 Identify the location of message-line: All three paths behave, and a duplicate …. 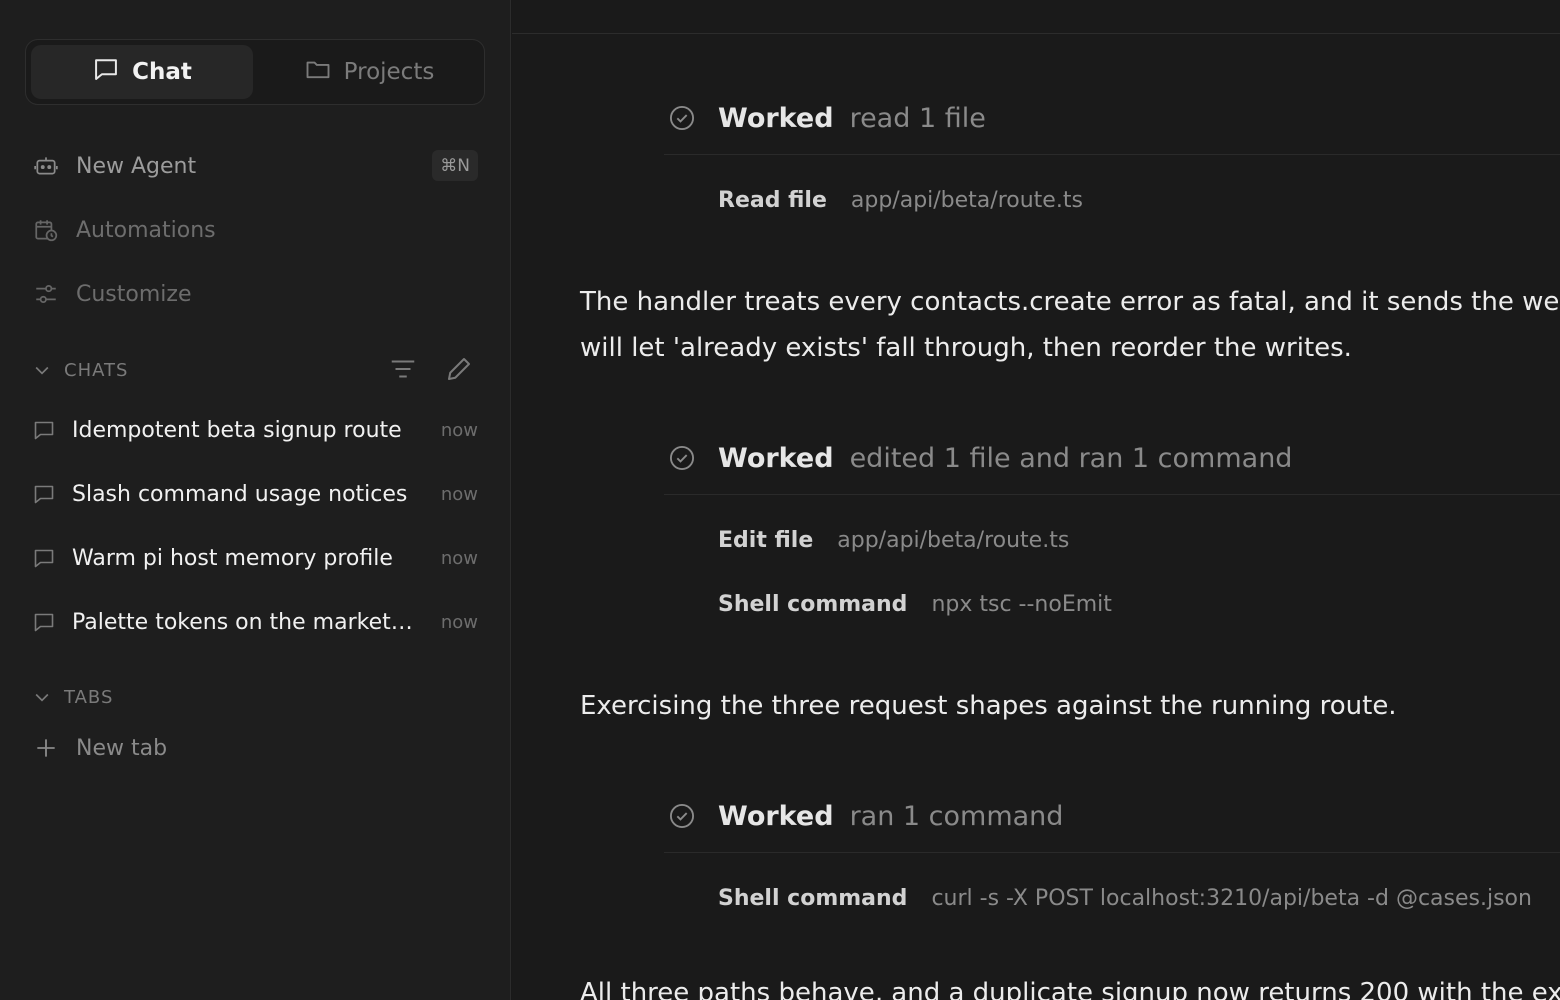
(1070, 989).